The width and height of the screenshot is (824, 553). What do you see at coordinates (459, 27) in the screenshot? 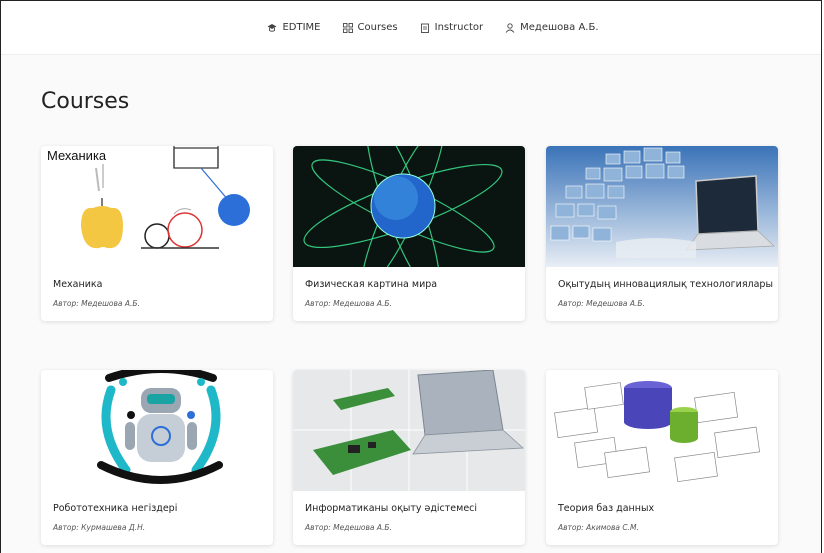
I see `nav-instructor-label: Instructor` at bounding box center [459, 27].